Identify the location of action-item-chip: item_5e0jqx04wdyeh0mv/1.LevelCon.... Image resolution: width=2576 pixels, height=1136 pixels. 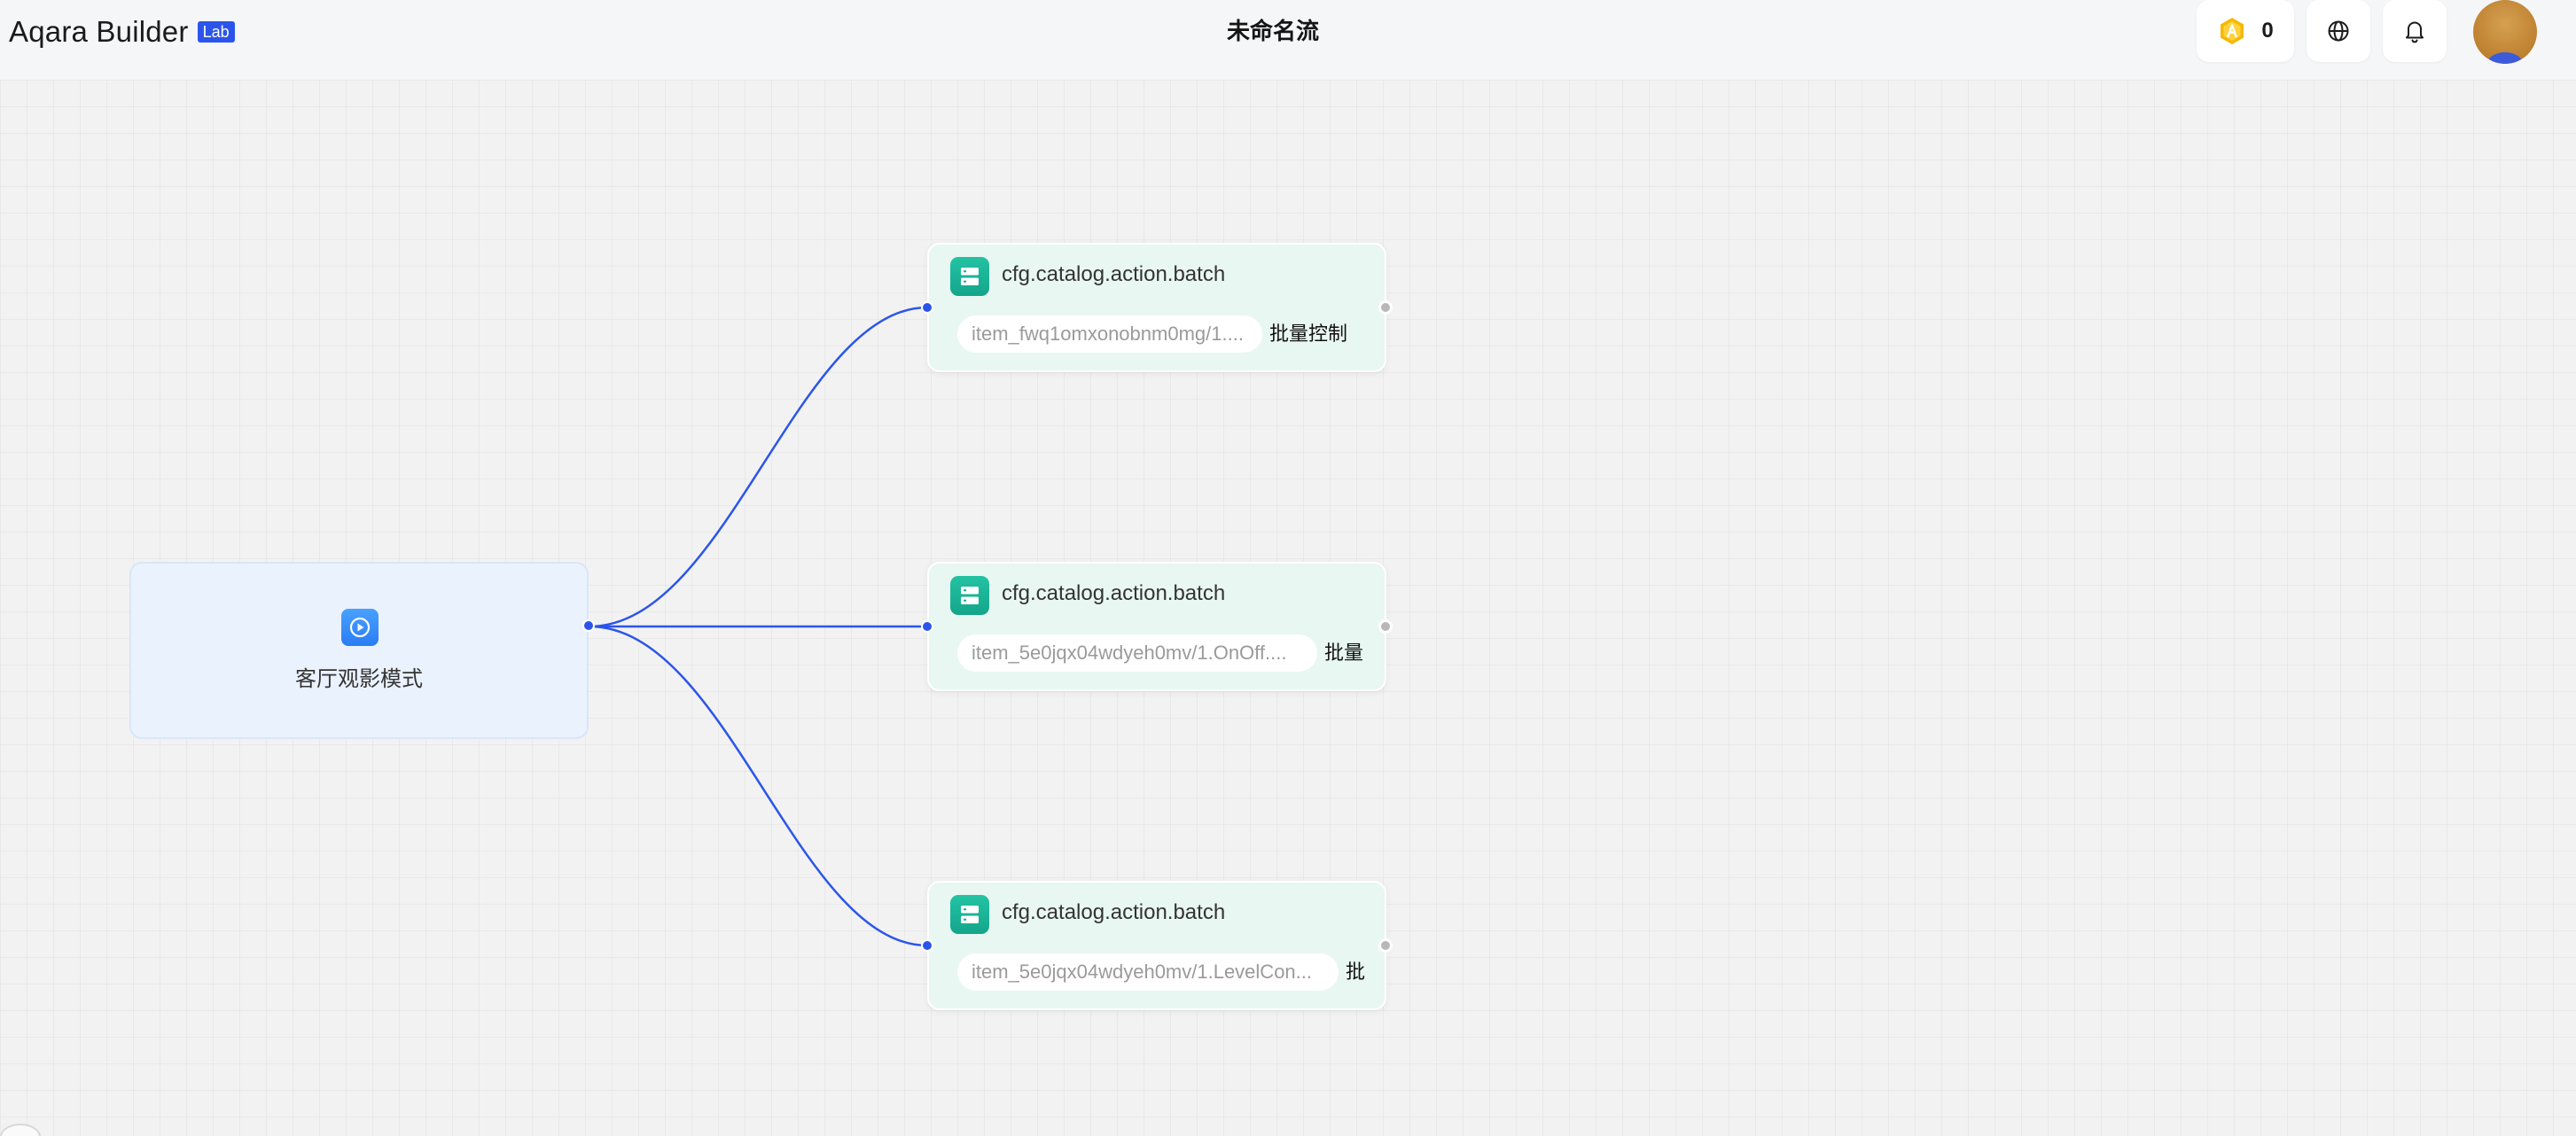
(1148, 972).